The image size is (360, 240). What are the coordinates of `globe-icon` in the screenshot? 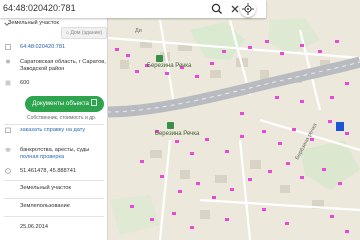 It's located at (8, 171).